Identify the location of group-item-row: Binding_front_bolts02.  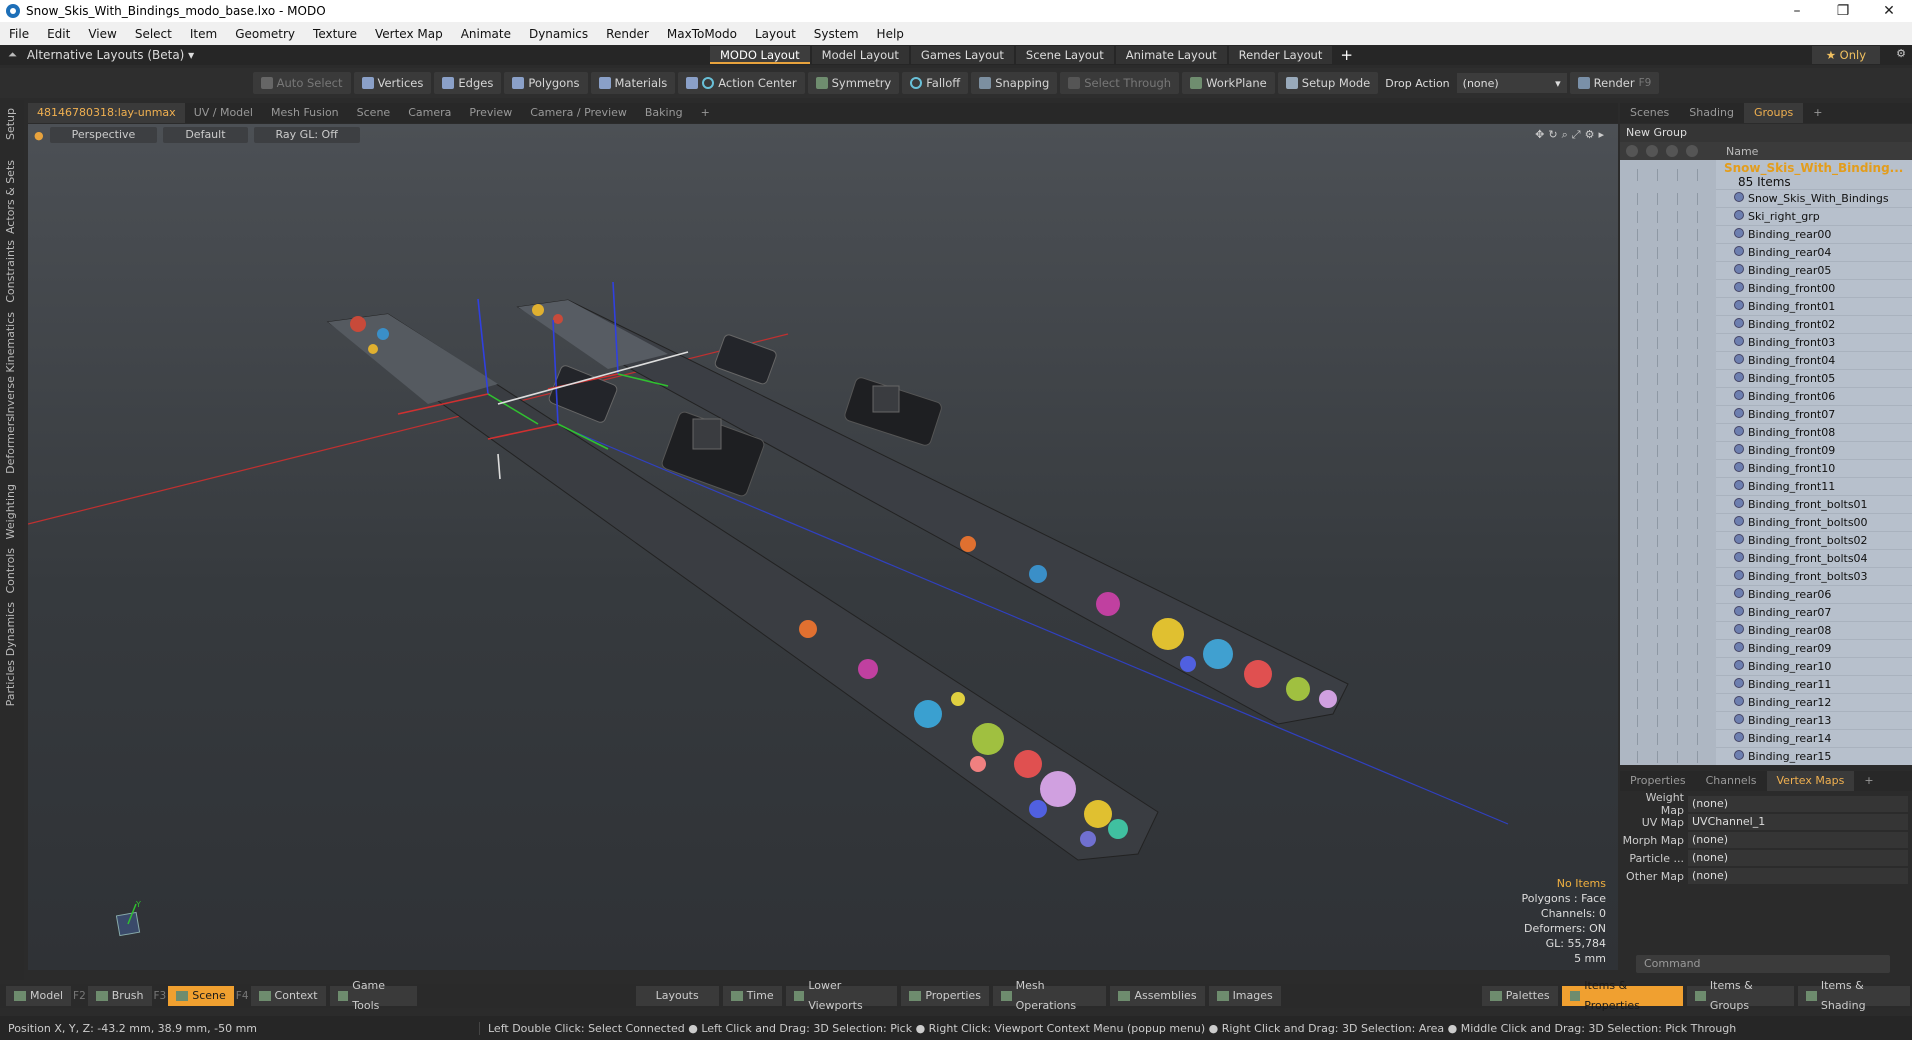
(1766, 540).